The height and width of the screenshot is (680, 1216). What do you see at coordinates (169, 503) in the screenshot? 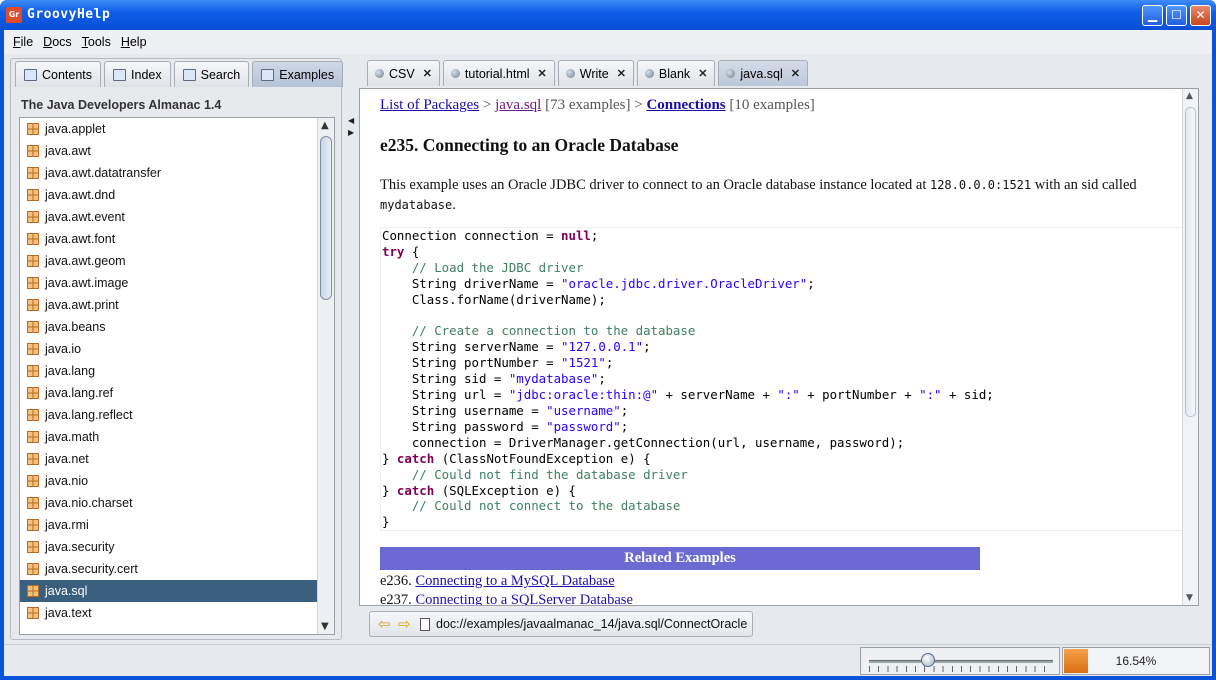
I see `package-item: java.nio.charset` at bounding box center [169, 503].